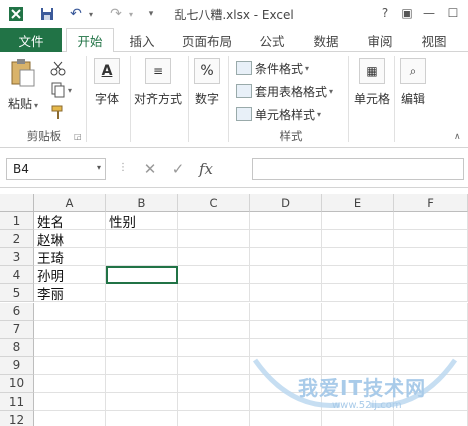  What do you see at coordinates (358, 169) in the screenshot?
I see `formula-input` at bounding box center [358, 169].